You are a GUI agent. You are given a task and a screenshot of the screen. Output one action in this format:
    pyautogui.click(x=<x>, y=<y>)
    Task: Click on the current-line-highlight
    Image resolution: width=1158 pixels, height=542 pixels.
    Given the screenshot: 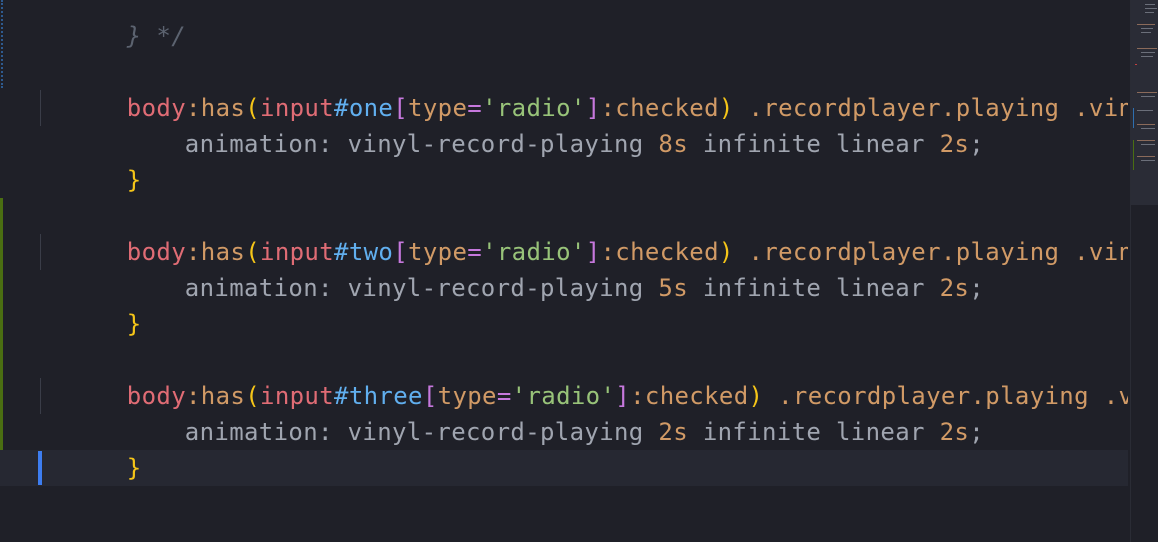 What is the action you would take?
    pyautogui.click(x=564, y=468)
    